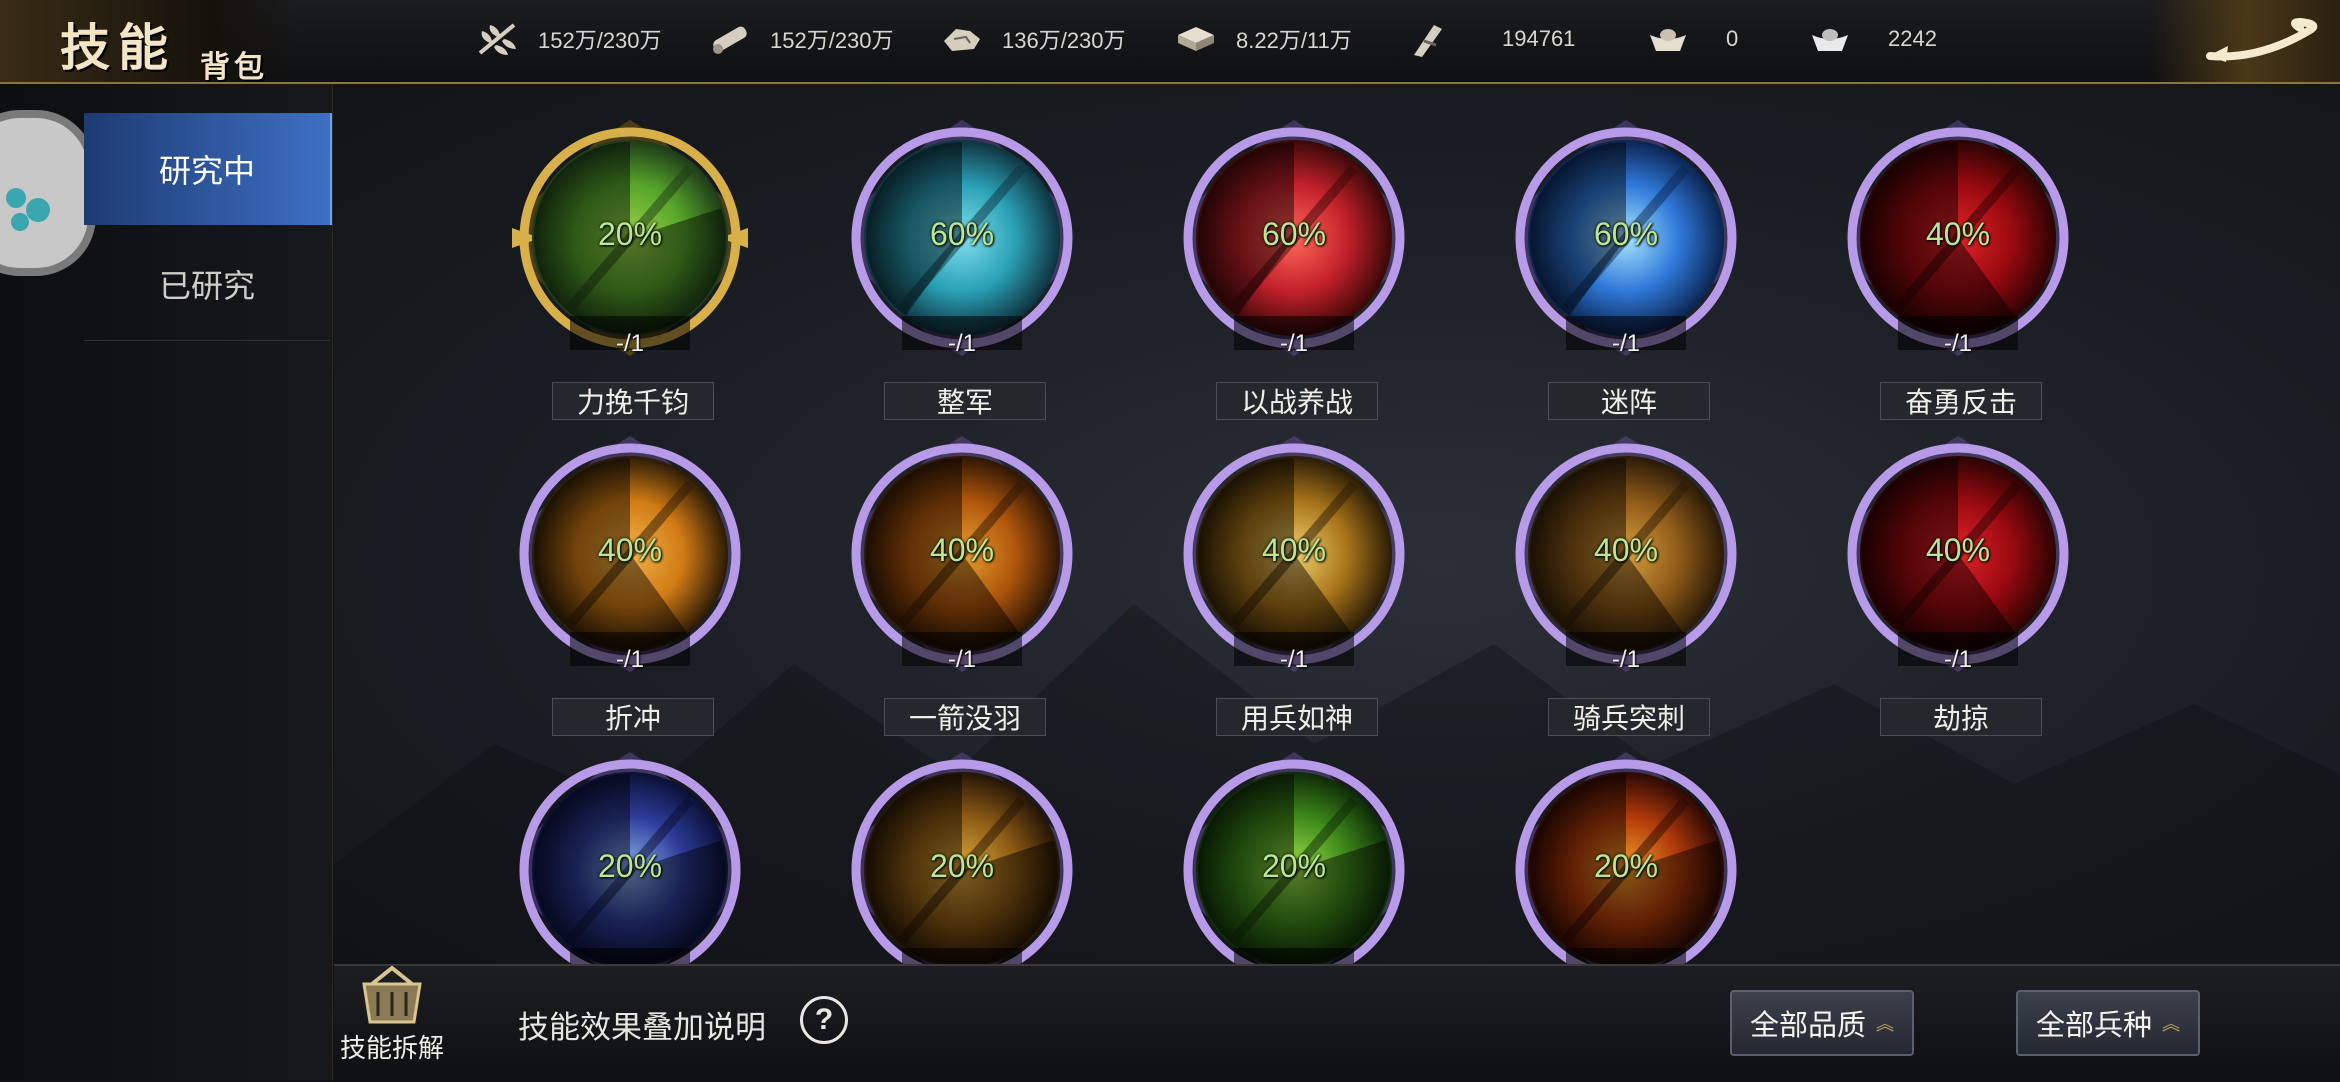  I want to click on skill-card: 60% -/1 迷阵, so click(1626, 269).